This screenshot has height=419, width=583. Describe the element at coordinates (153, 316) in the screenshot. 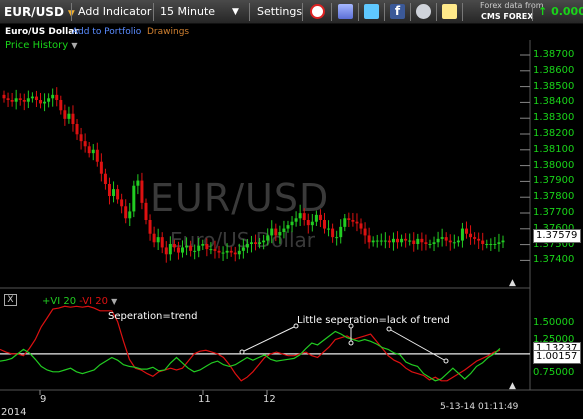

I see `annotation-trend: Seperation=trend` at that location.